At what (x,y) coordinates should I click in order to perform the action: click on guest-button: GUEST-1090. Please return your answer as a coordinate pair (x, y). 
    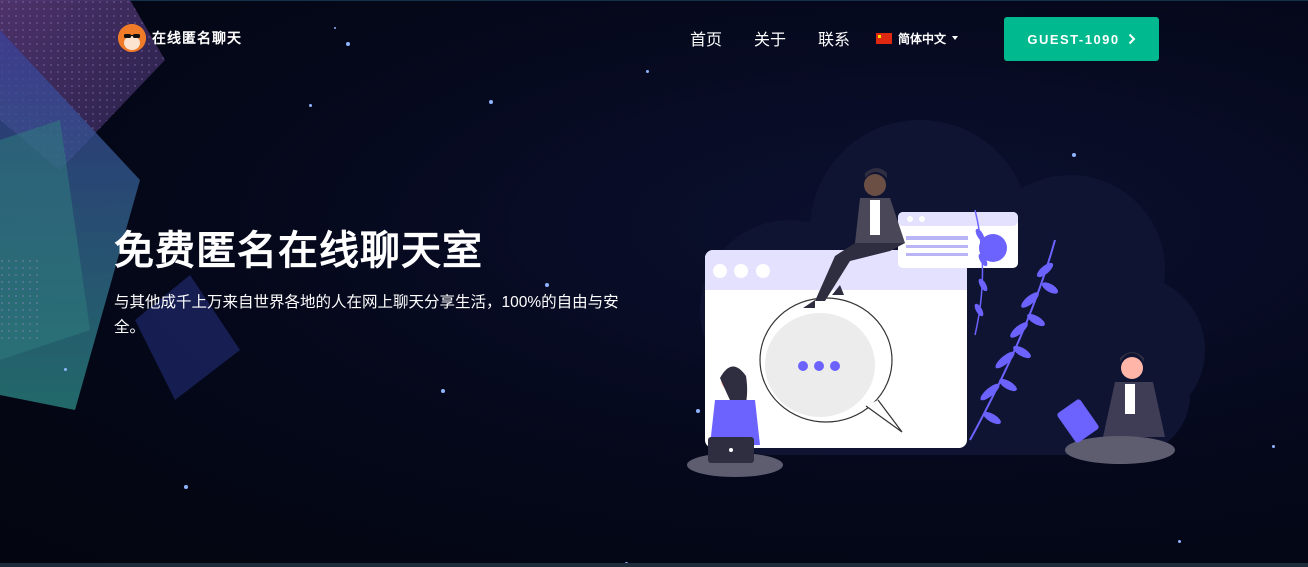
    Looking at the image, I should click on (1081, 39).